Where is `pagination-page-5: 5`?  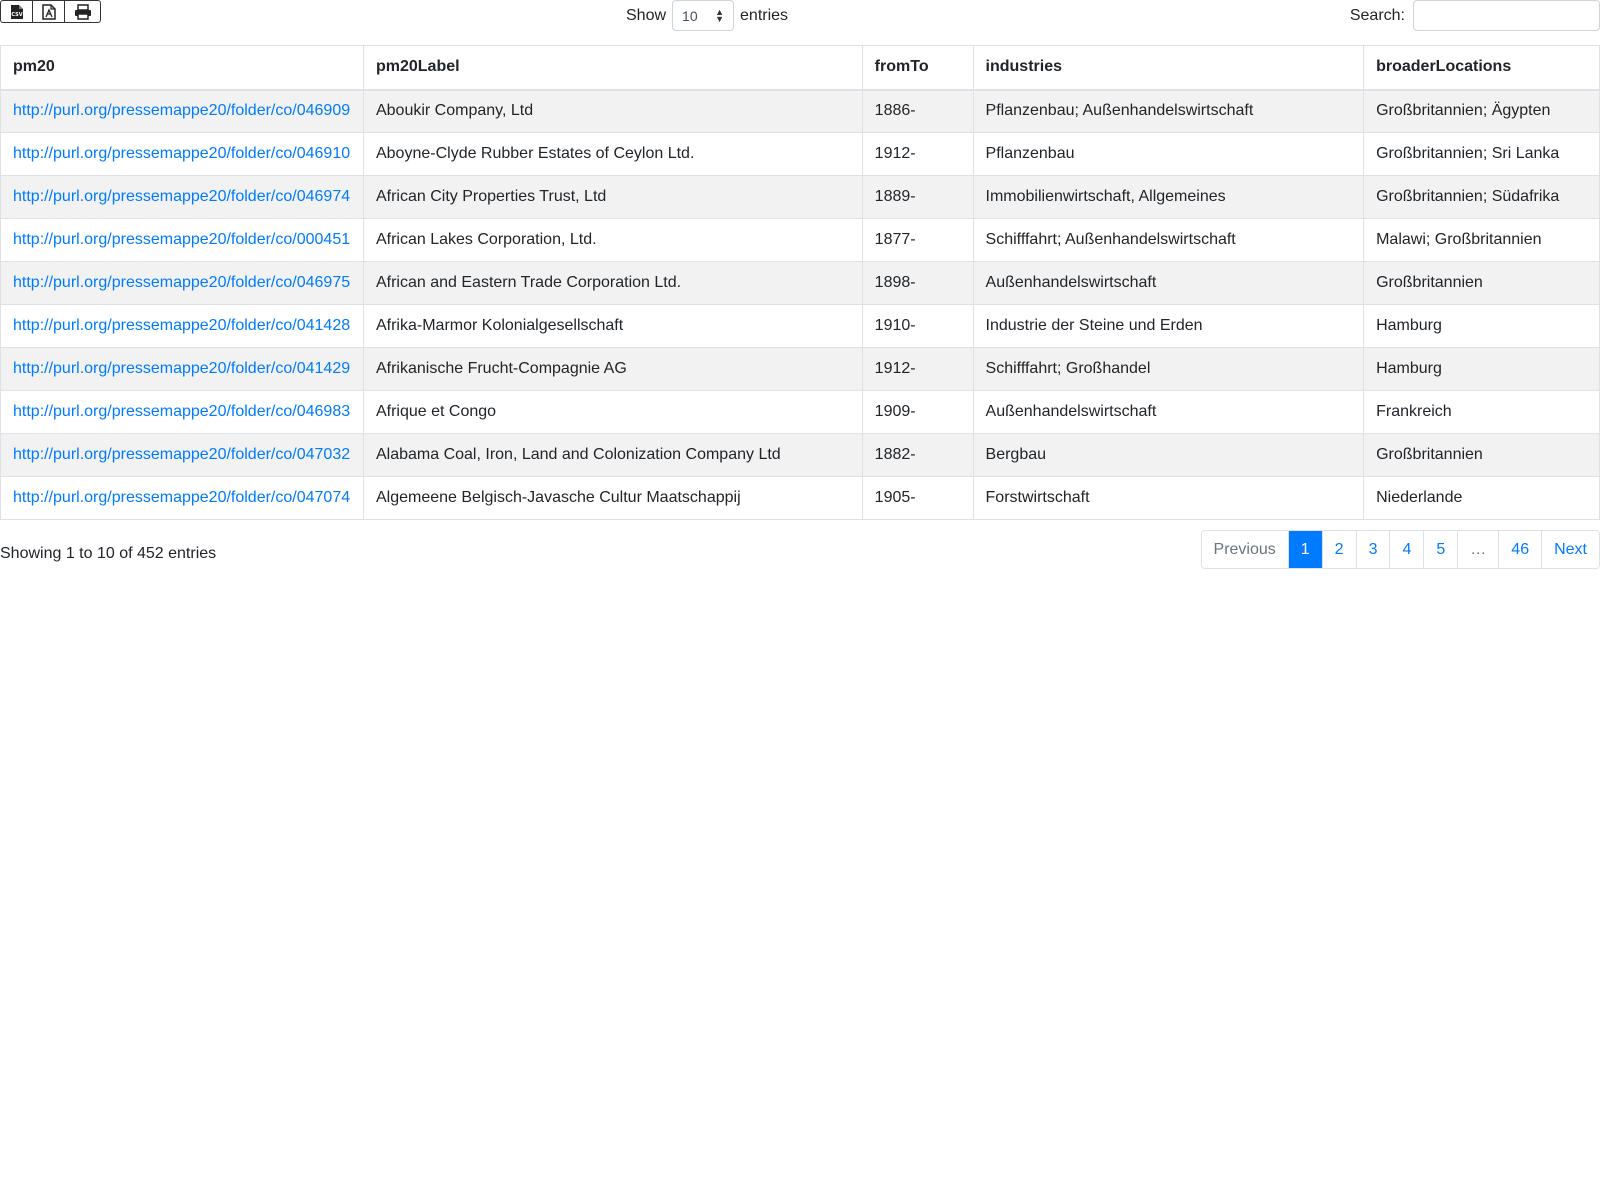
pagination-page-5: 5 is located at coordinates (1441, 549).